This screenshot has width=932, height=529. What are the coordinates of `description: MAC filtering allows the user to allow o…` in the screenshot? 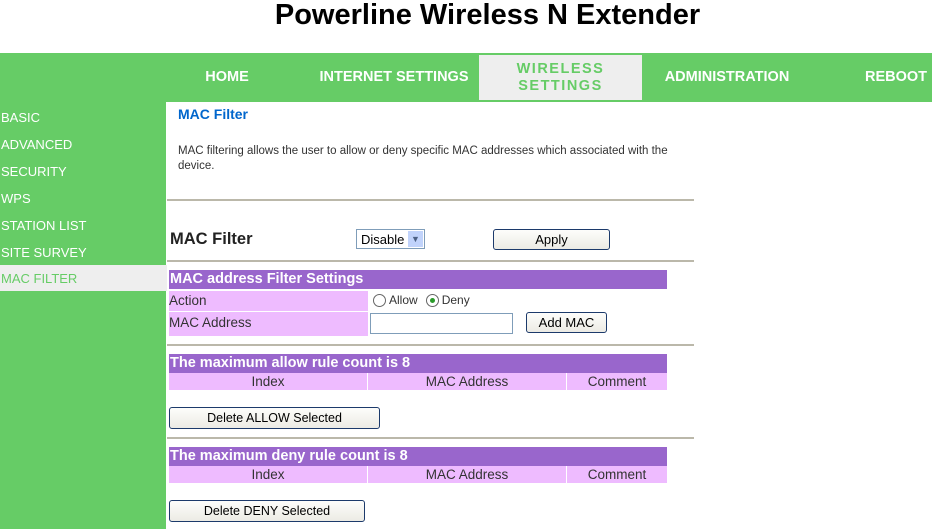 It's located at (423, 158).